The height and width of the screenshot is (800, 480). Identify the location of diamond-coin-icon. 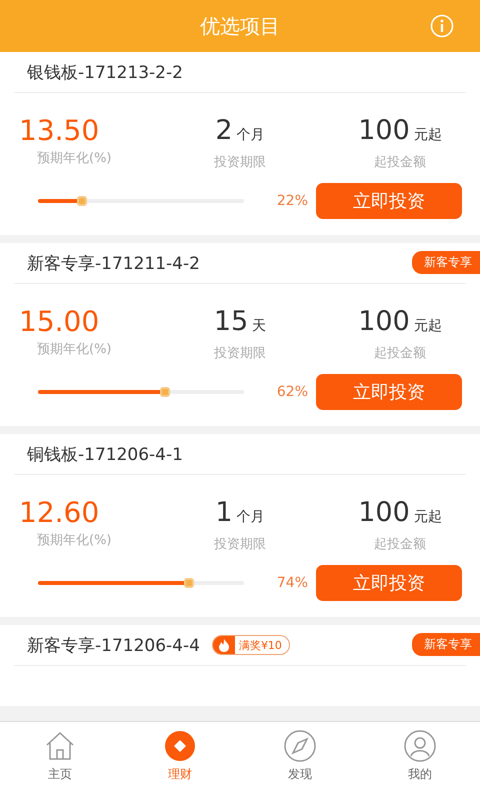
(180, 746).